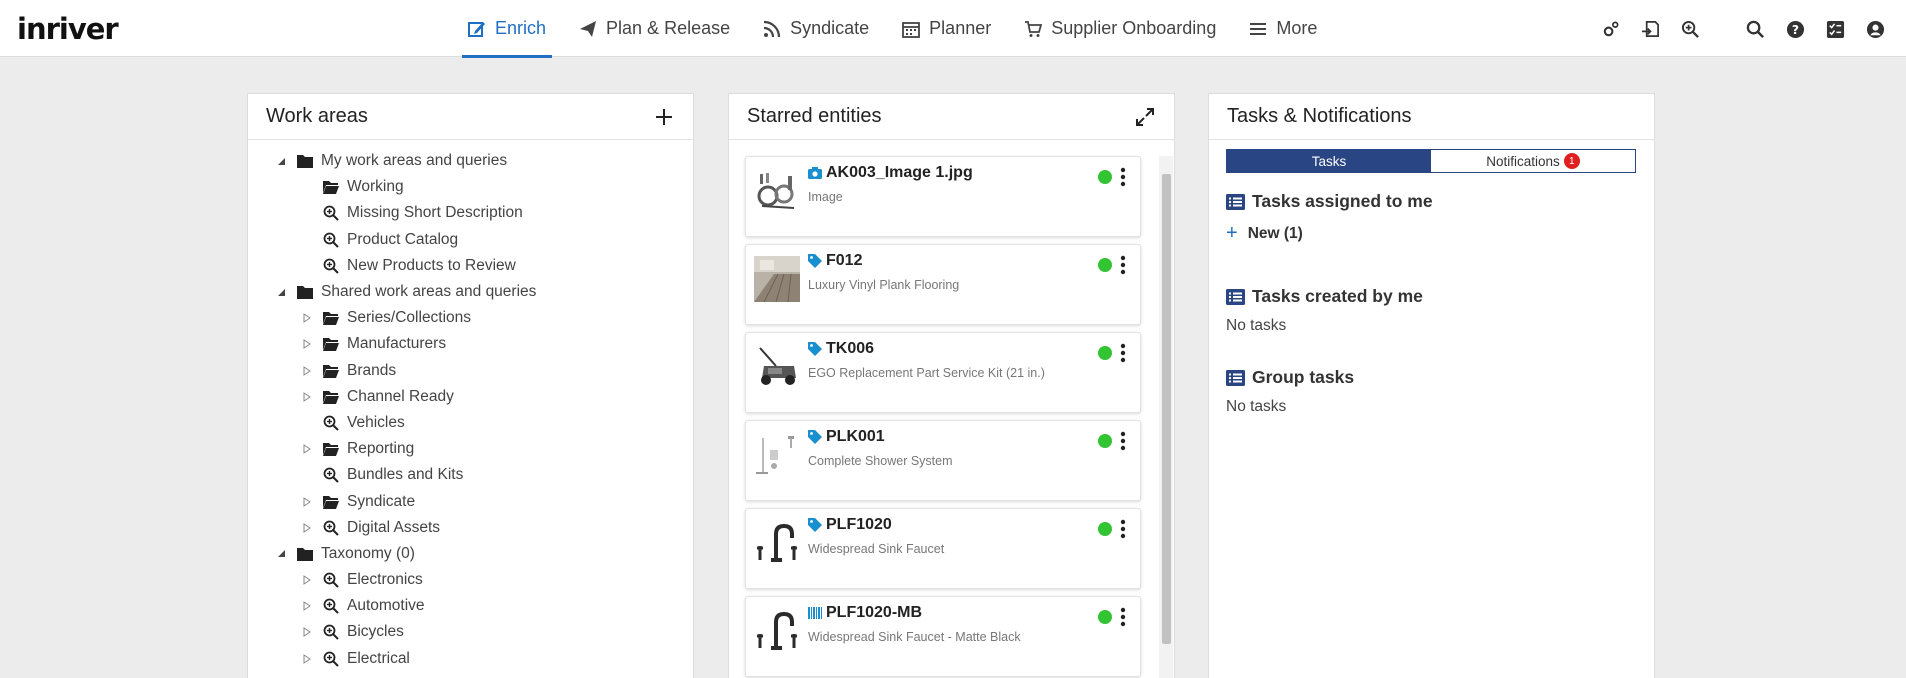 The image size is (1906, 678). I want to click on nav-item-more: More, so click(1283, 28).